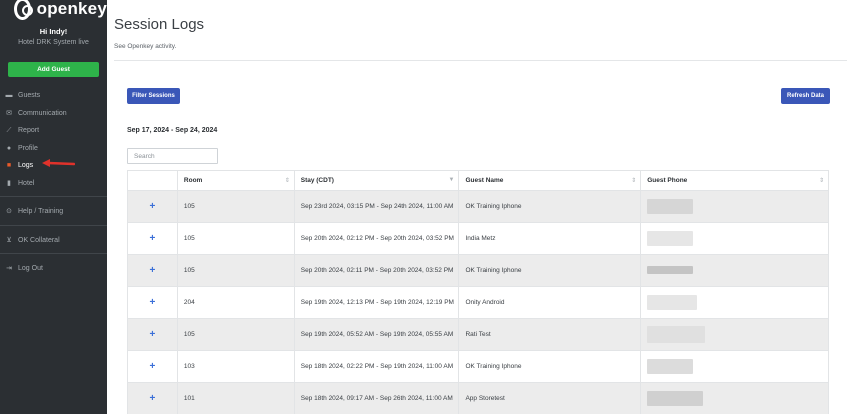 This screenshot has width=847, height=414. Describe the element at coordinates (235, 366) in the screenshot. I see `room-cell: 103` at that location.